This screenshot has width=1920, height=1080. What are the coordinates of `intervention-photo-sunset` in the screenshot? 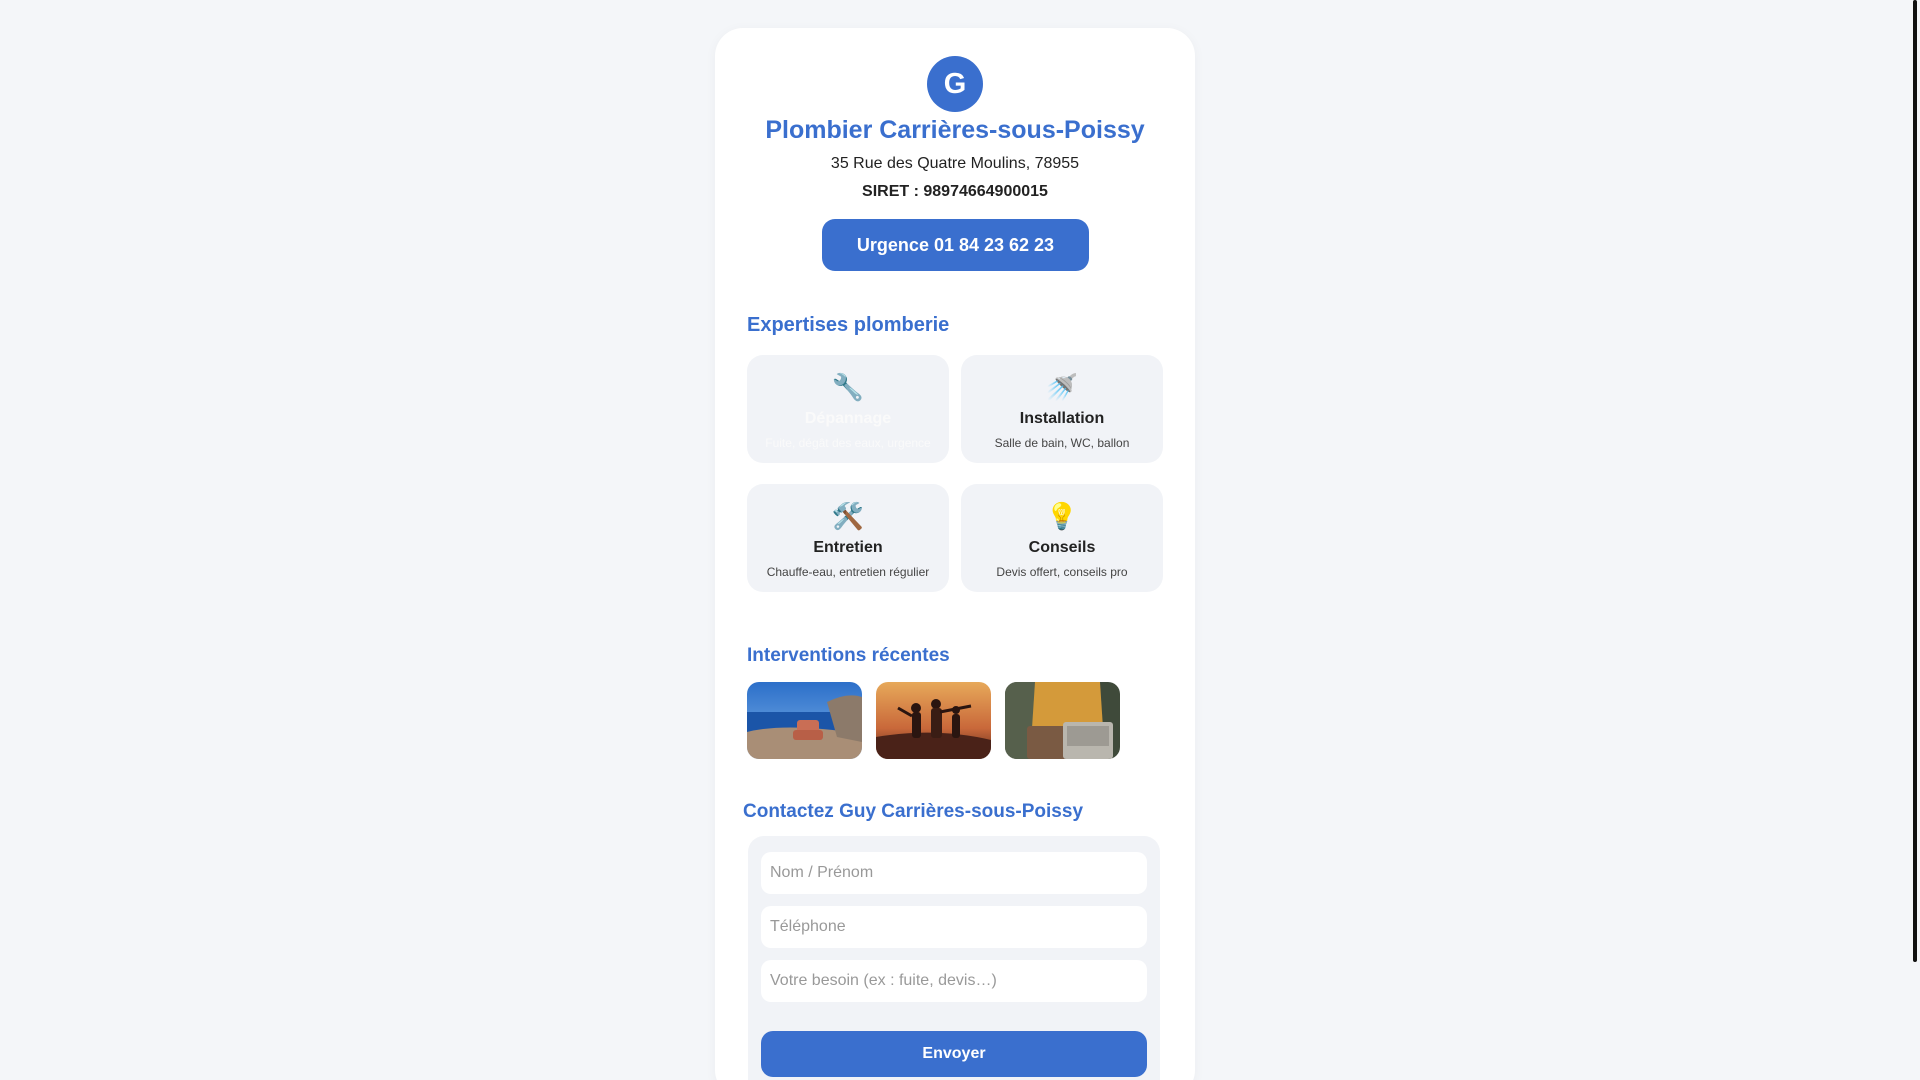 It's located at (933, 720).